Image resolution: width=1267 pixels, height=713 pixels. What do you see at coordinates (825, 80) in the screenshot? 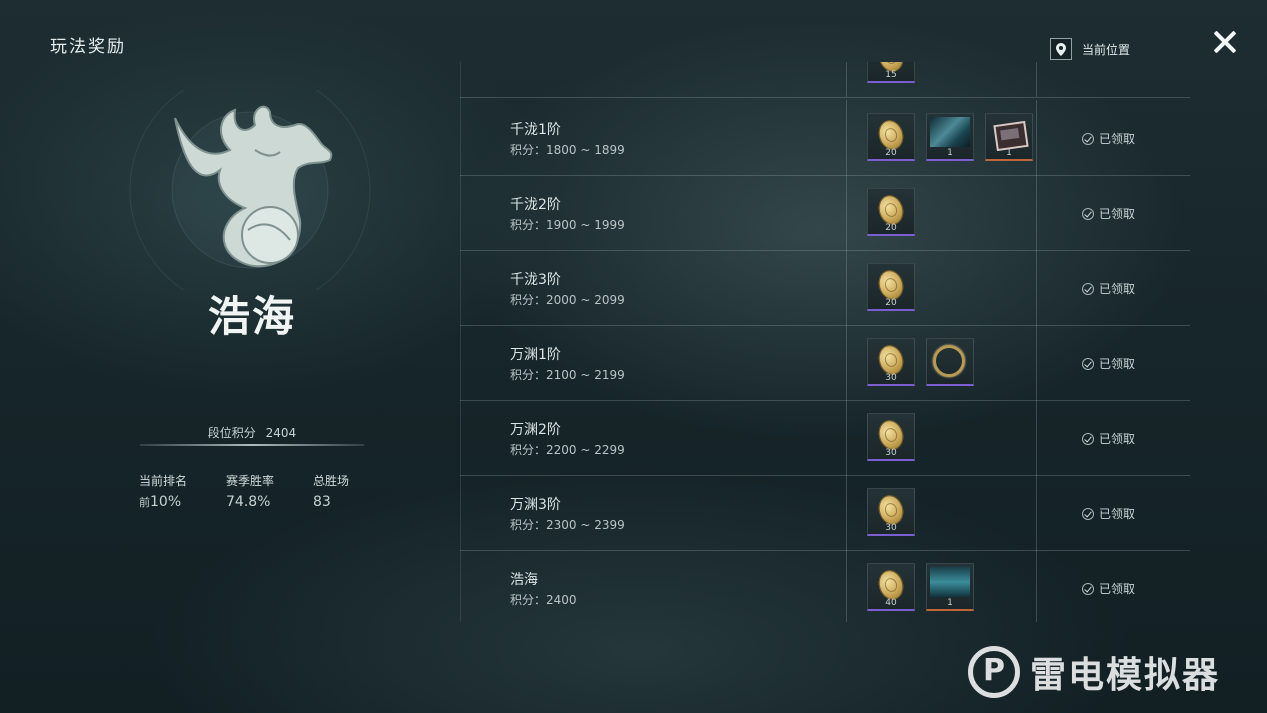
I see `tier-row-partial: 15` at bounding box center [825, 80].